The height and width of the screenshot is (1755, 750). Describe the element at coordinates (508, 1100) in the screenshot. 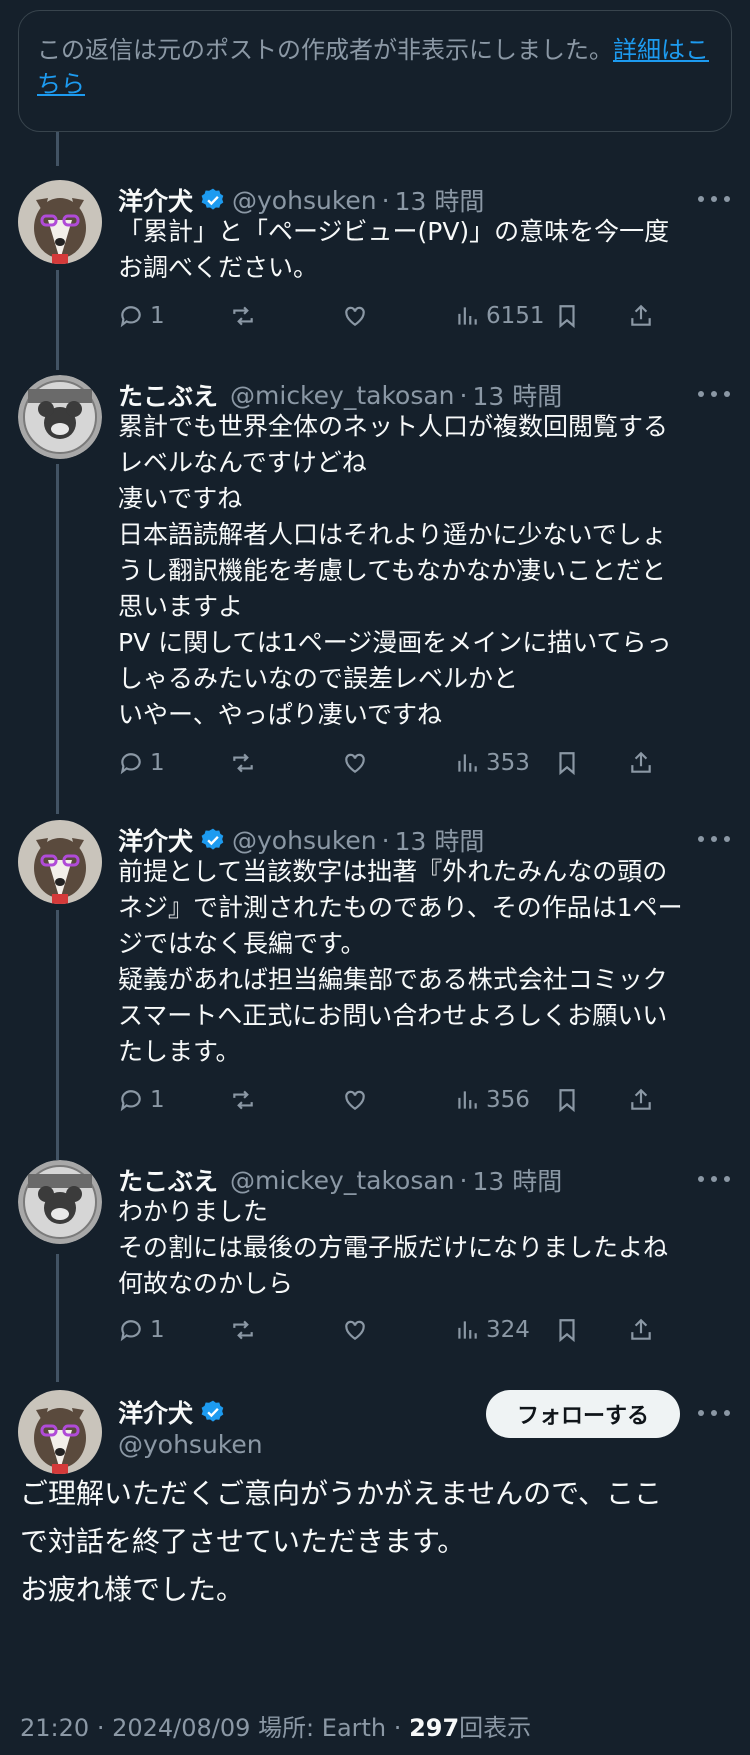

I see `view-count: 356` at that location.